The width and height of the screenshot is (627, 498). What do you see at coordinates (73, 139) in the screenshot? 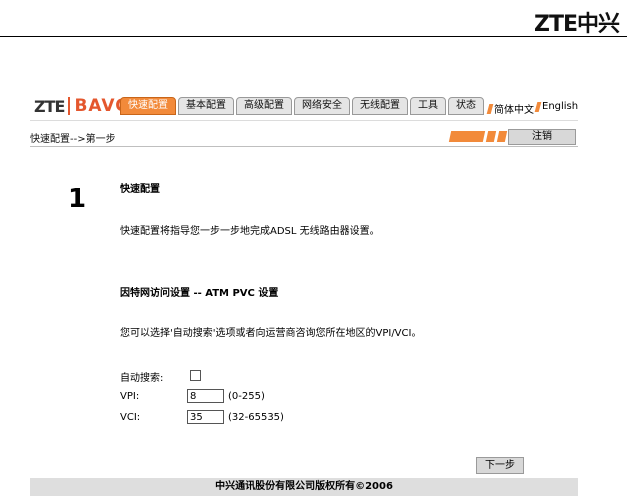
I see `breadcrumb: 快速配置-->第一步` at bounding box center [73, 139].